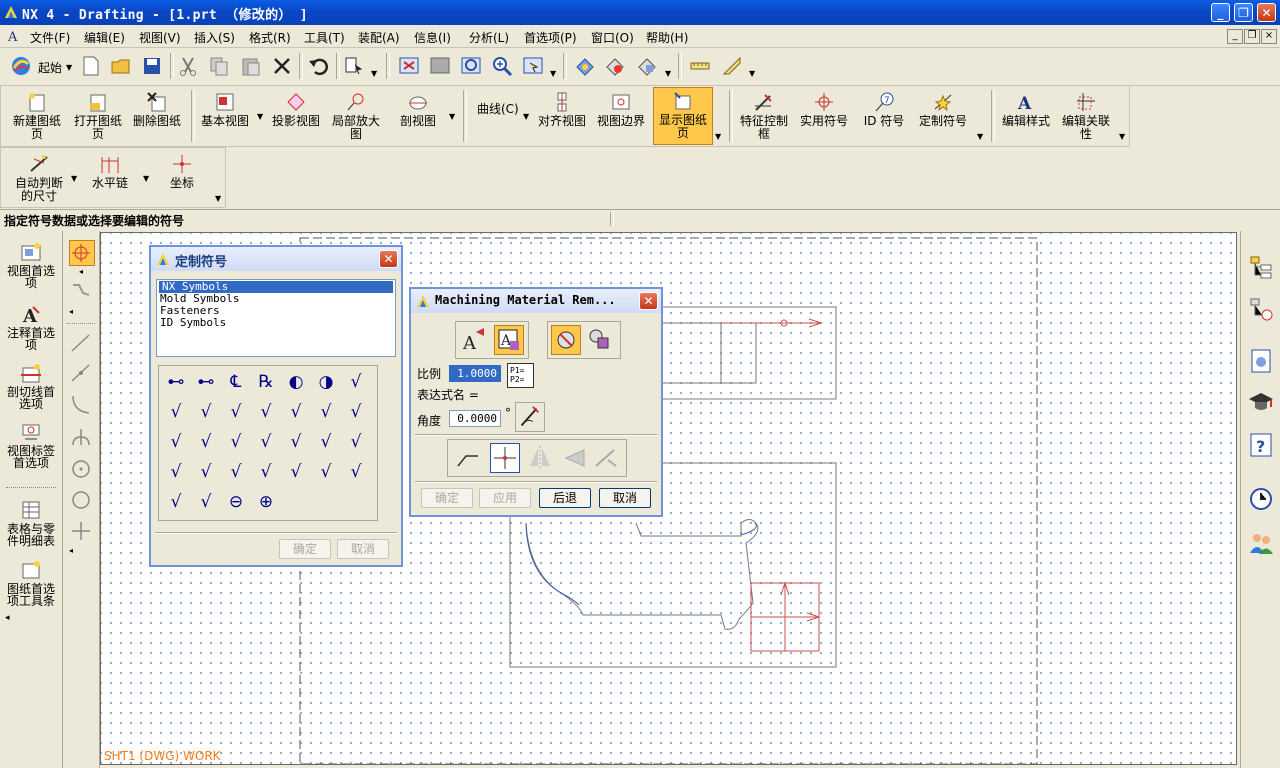 This screenshot has width=1280, height=768. I want to click on open-folder-icon, so click(121, 66).